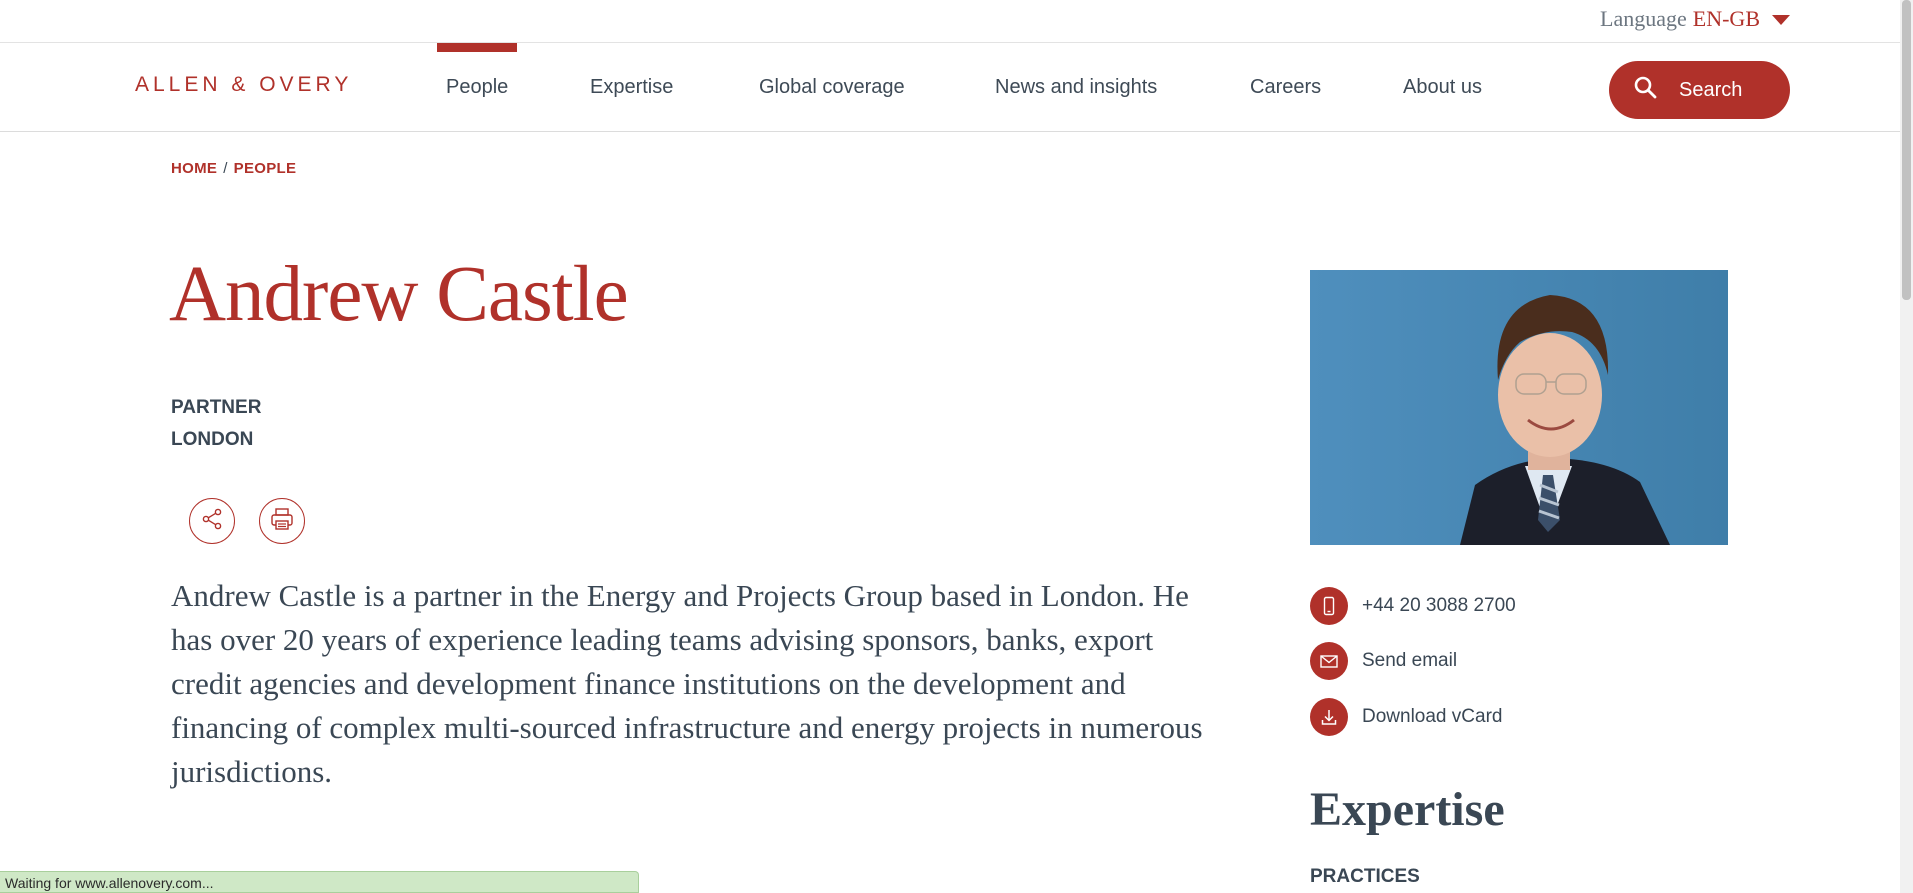 This screenshot has height=893, width=1913. Describe the element at coordinates (1645, 90) in the screenshot. I see `search-icon` at that location.